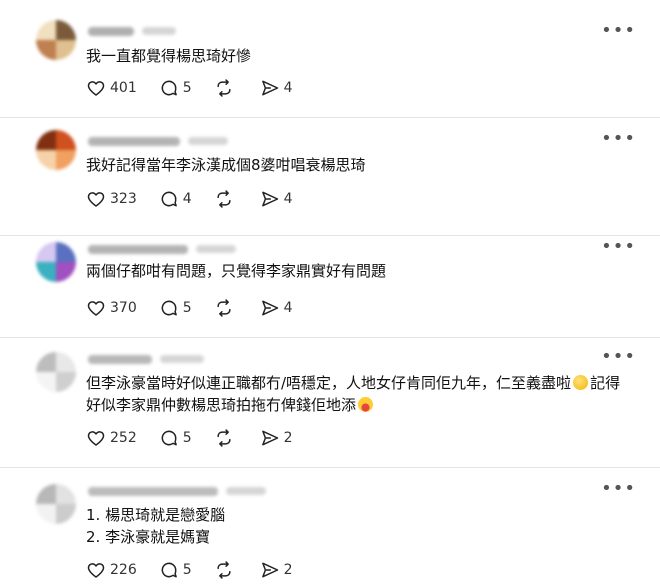  I want to click on like-count: 401, so click(123, 88).